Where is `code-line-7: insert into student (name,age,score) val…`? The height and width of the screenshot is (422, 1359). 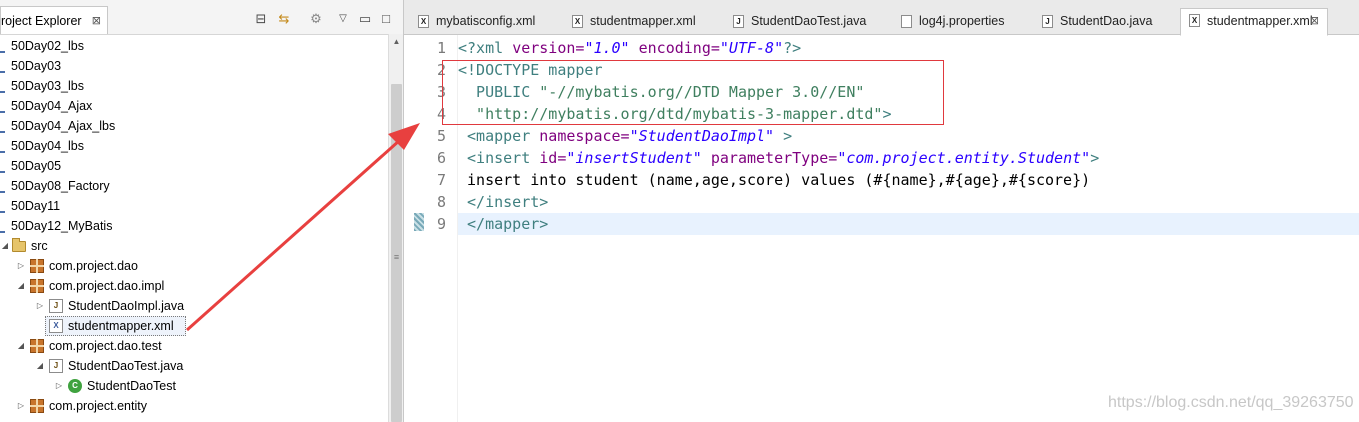 code-line-7: insert into student (name,age,score) val… is located at coordinates (774, 180).